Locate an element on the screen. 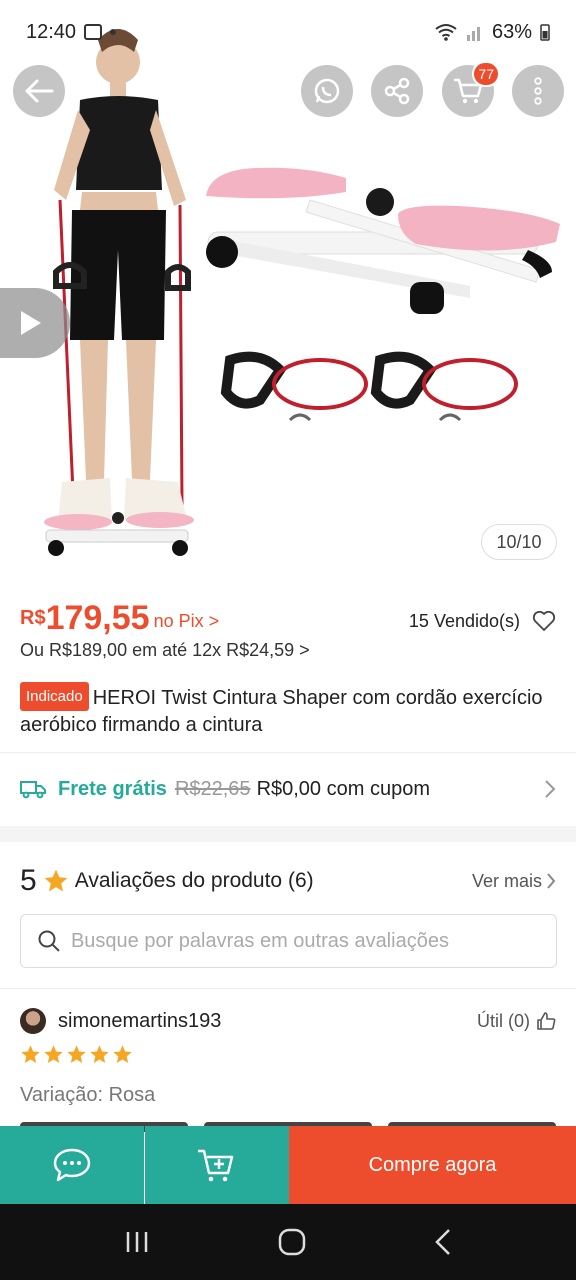  reviews-title: Avaliações do produto (6) is located at coordinates (194, 880).